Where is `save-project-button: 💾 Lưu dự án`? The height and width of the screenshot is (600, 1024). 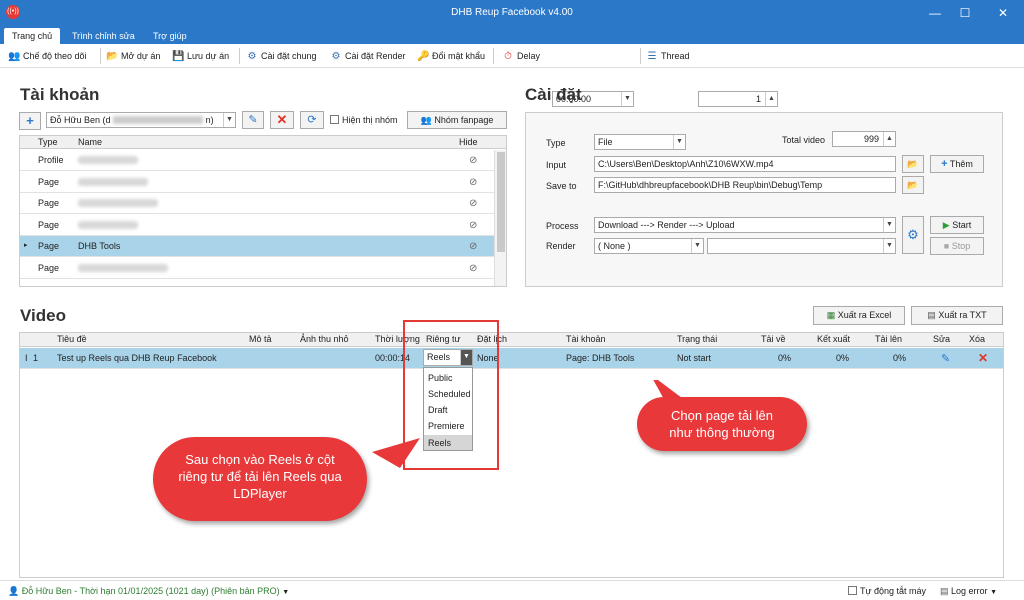 save-project-button: 💾 Lưu dự án is located at coordinates (200, 56).